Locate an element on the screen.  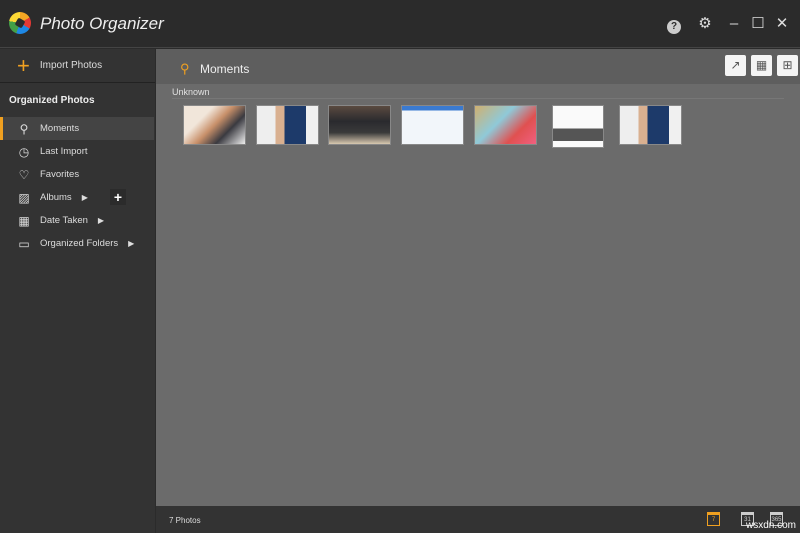
day-label: 7 is located at coordinates (713, 520).